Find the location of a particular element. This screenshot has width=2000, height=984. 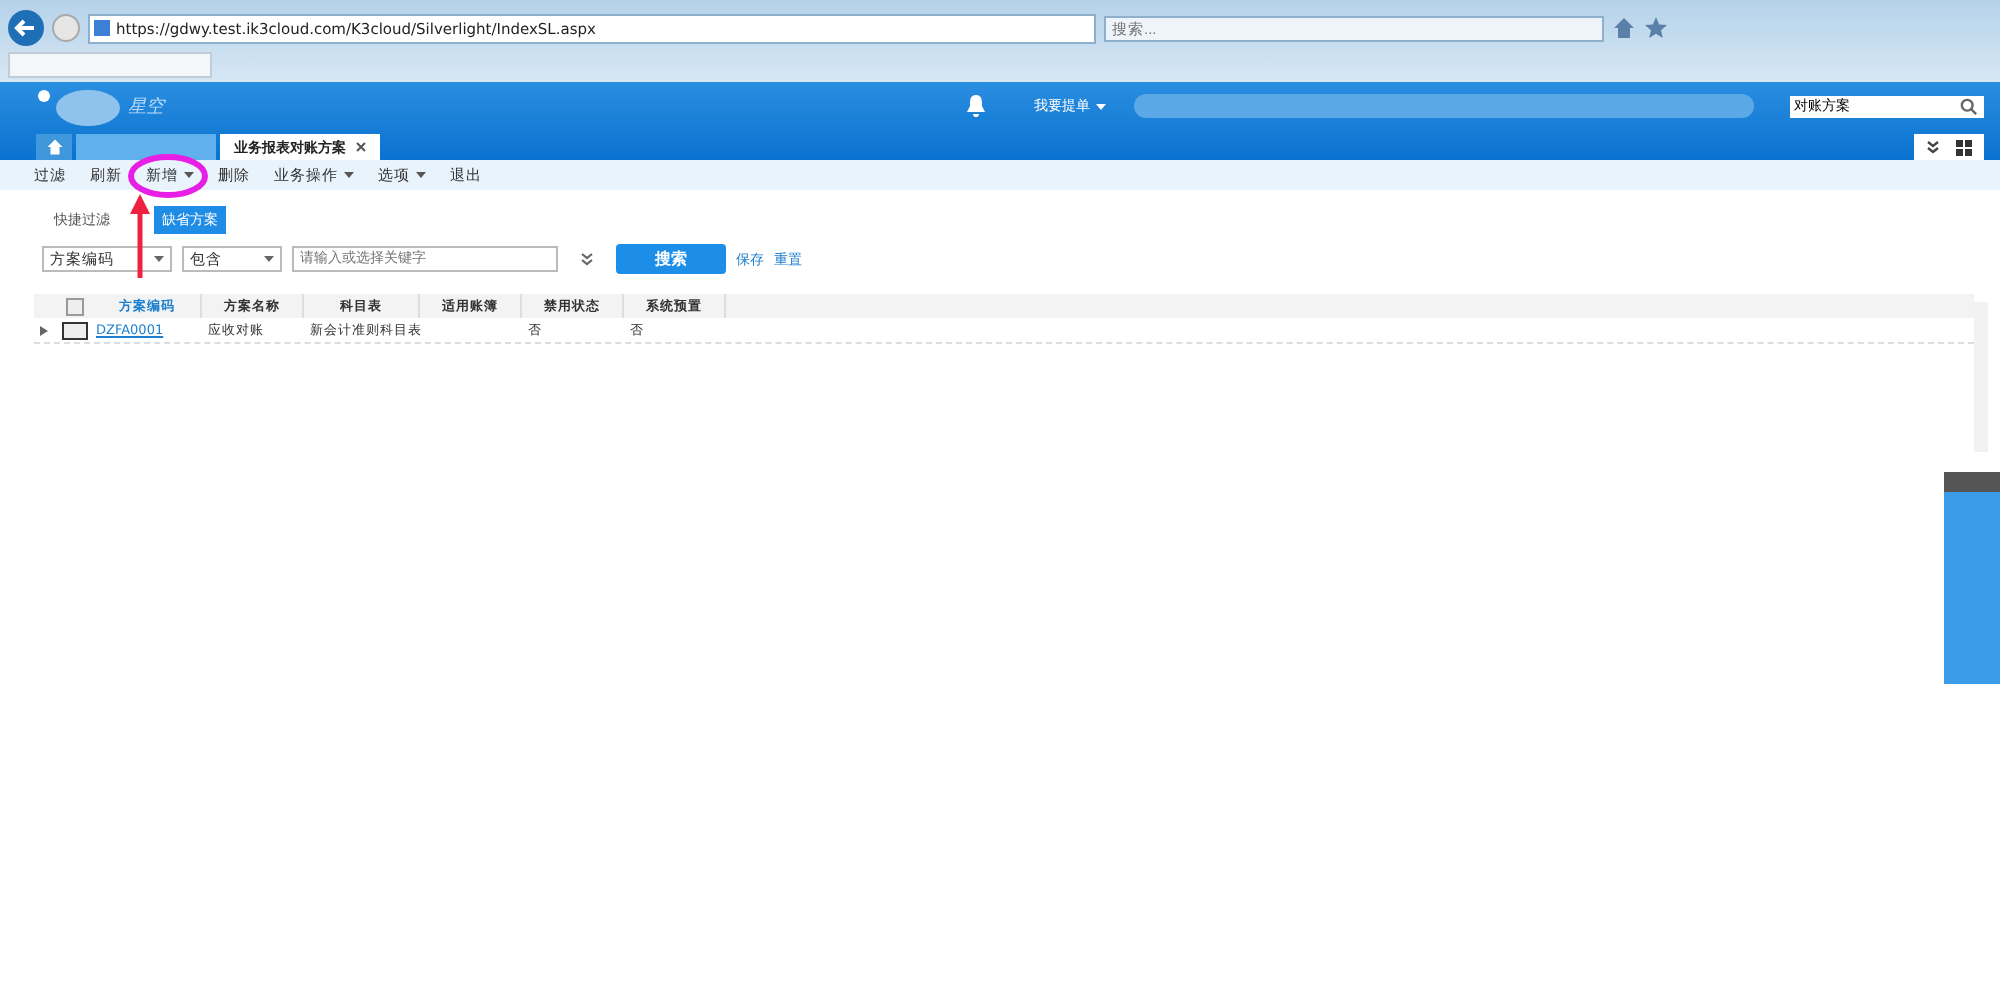

home-tab is located at coordinates (54, 147).